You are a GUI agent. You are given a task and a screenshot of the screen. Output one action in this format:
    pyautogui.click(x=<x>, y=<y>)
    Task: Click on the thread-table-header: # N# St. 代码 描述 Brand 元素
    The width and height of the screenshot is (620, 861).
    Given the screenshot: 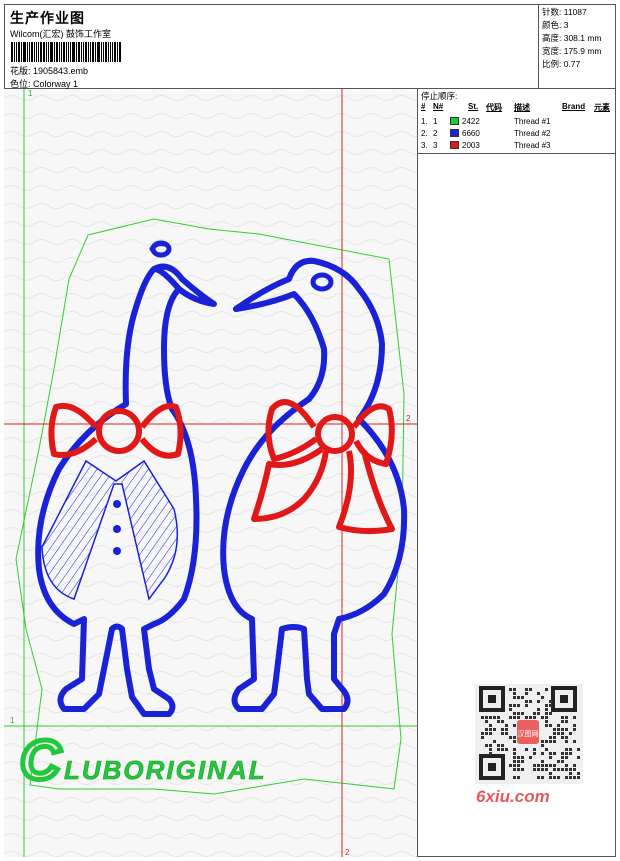 What is the action you would take?
    pyautogui.click(x=517, y=108)
    